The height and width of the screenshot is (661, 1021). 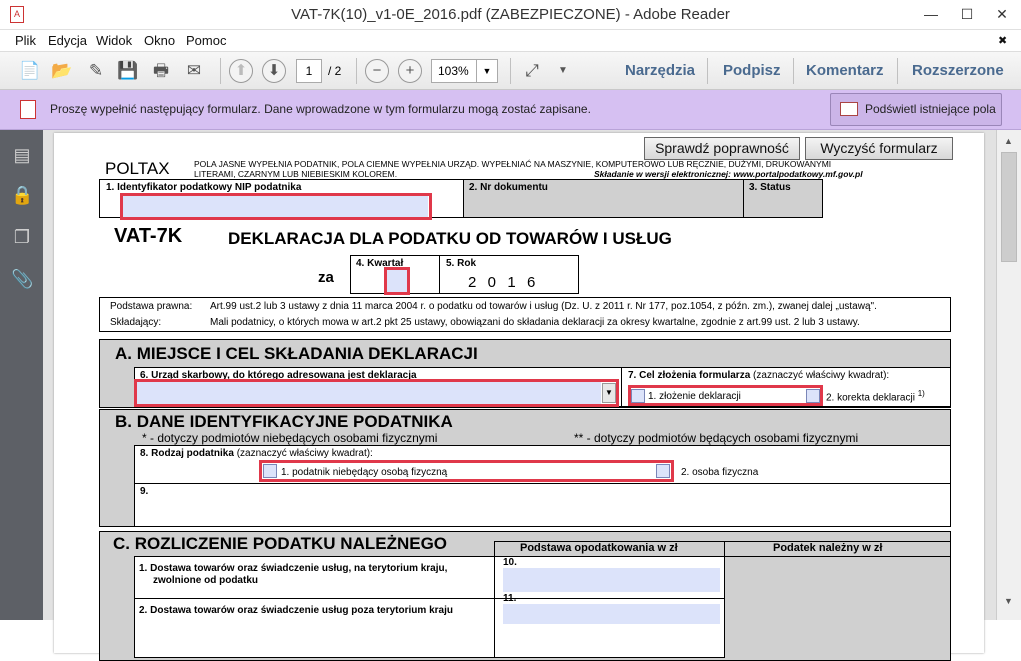 What do you see at coordinates (284, 421) in the screenshot?
I see `section-b-heading: B. DANE IDENTYFIKACYJNE PODATNIKA` at bounding box center [284, 421].